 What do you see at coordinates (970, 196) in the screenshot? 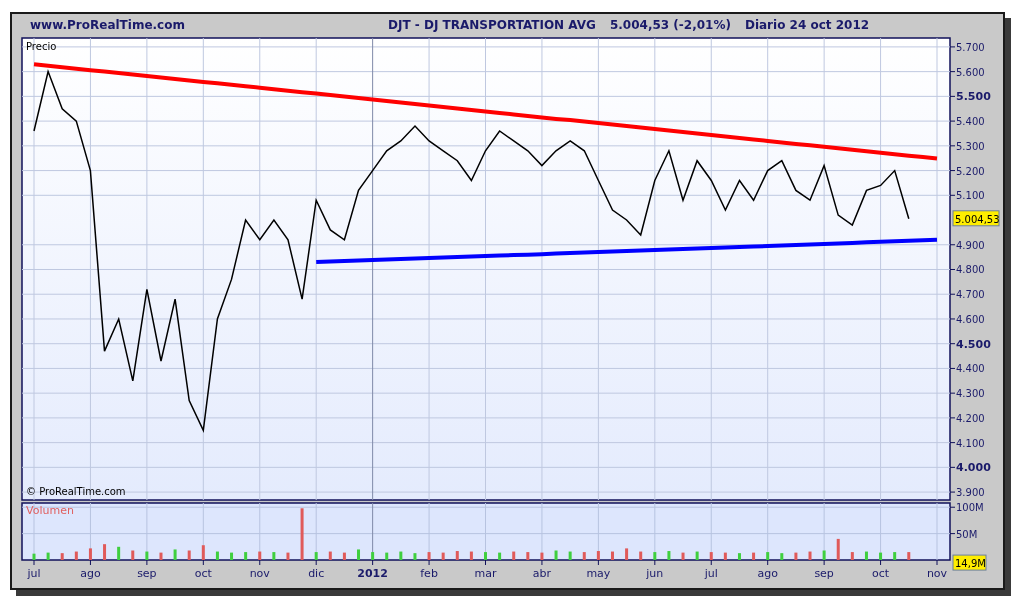
I see `axis-label: 5.100` at bounding box center [970, 196].